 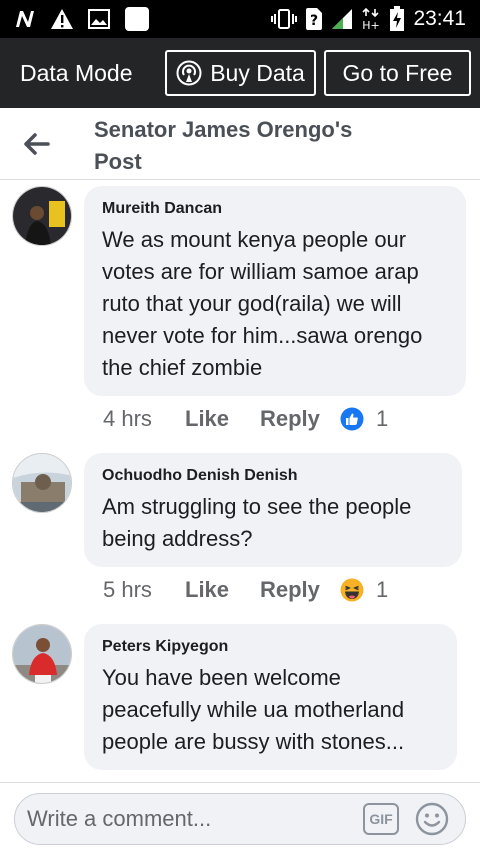 What do you see at coordinates (137, 19) in the screenshot?
I see `square-icon` at bounding box center [137, 19].